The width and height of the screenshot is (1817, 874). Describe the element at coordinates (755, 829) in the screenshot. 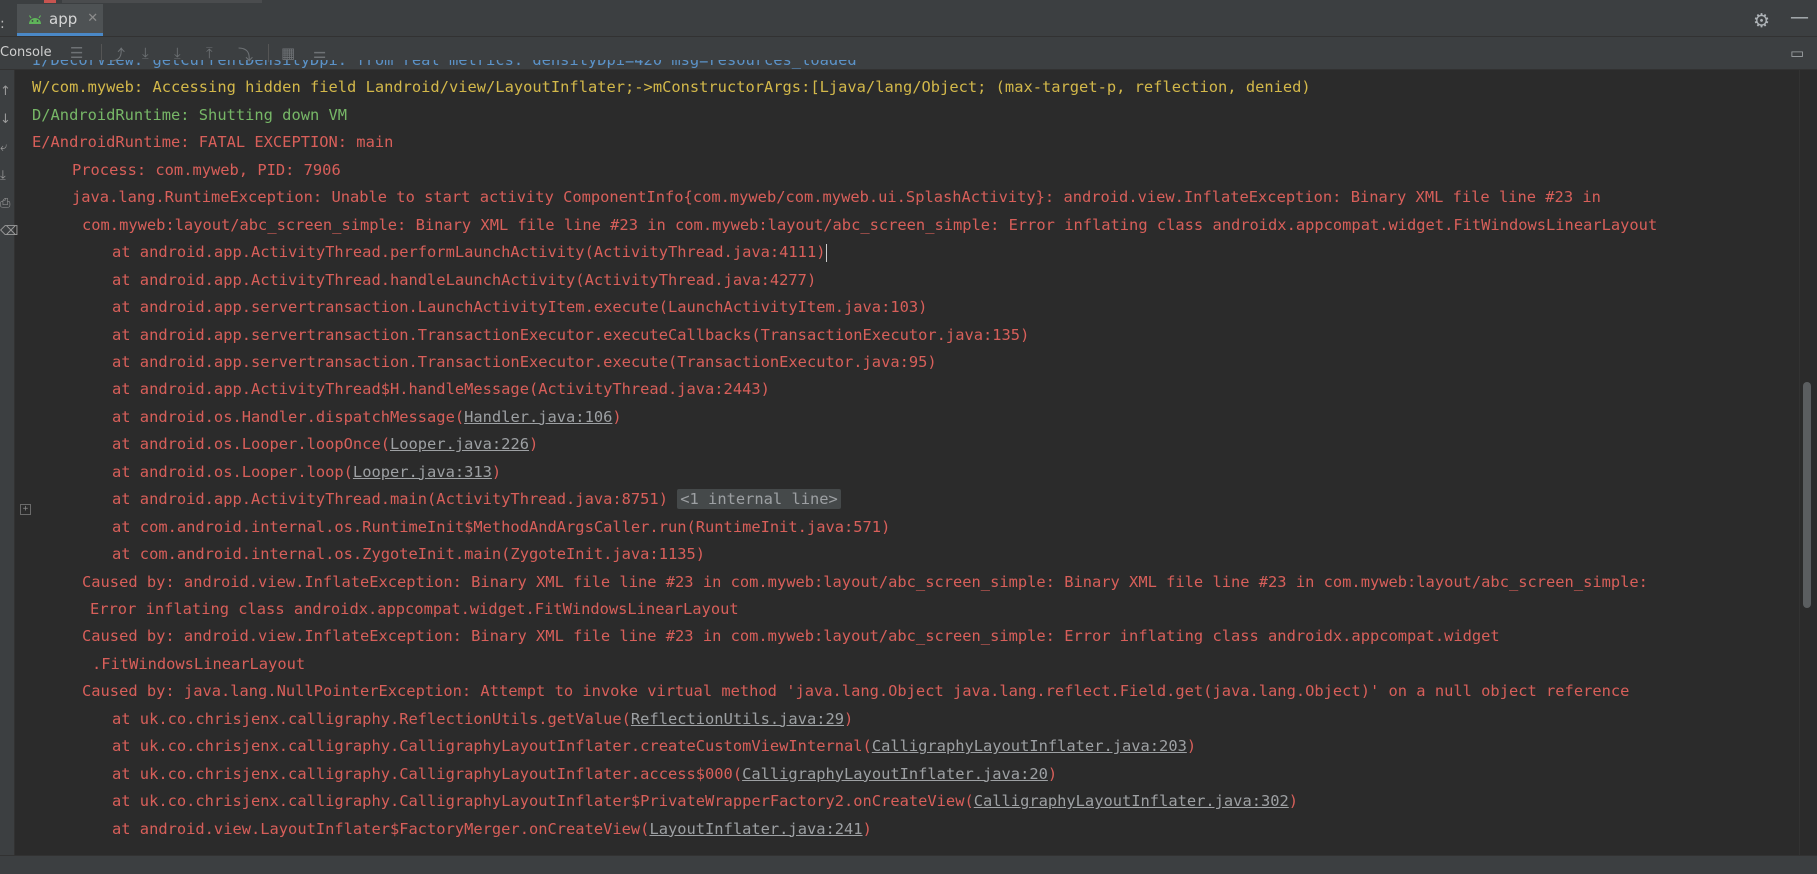

I see `source-link: LayoutInflater.java:241` at that location.